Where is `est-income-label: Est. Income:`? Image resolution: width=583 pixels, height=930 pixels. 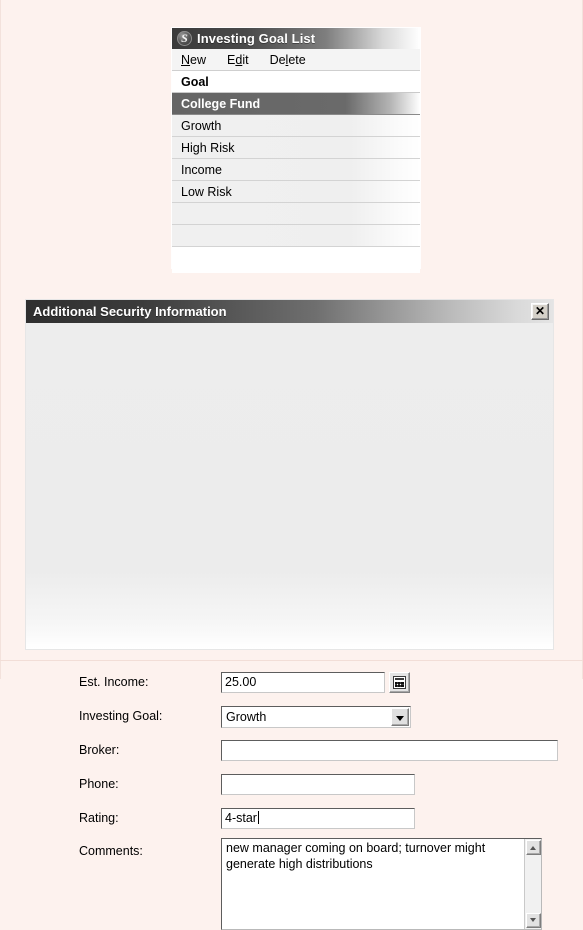
est-income-label: Est. Income: is located at coordinates (114, 682).